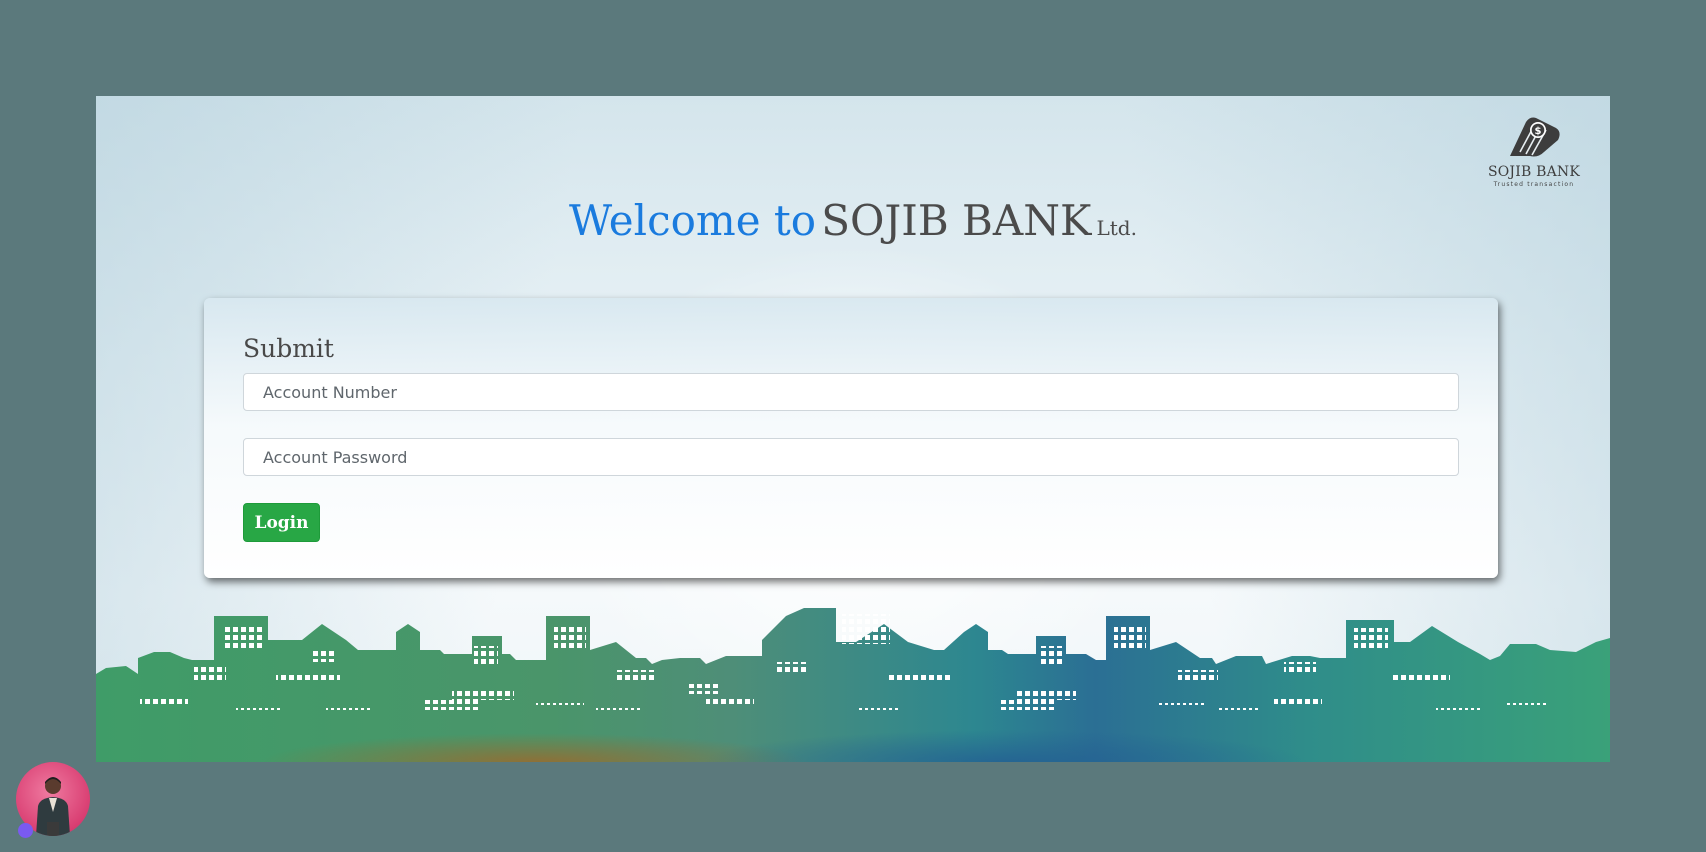  What do you see at coordinates (956, 220) in the screenshot?
I see `title-bank-name: SOJIB BANK` at bounding box center [956, 220].